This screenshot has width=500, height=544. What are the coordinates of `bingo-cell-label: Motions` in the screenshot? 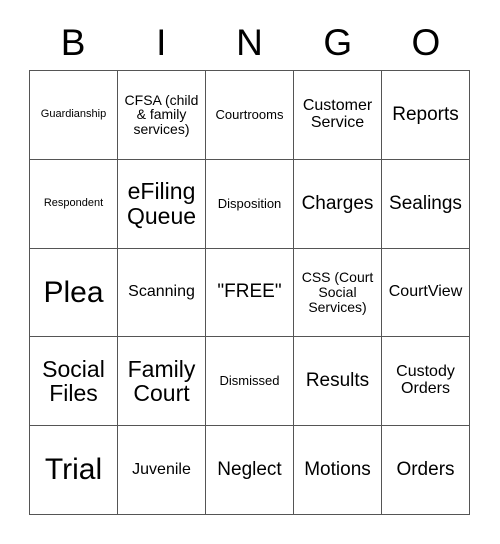 It's located at (337, 470).